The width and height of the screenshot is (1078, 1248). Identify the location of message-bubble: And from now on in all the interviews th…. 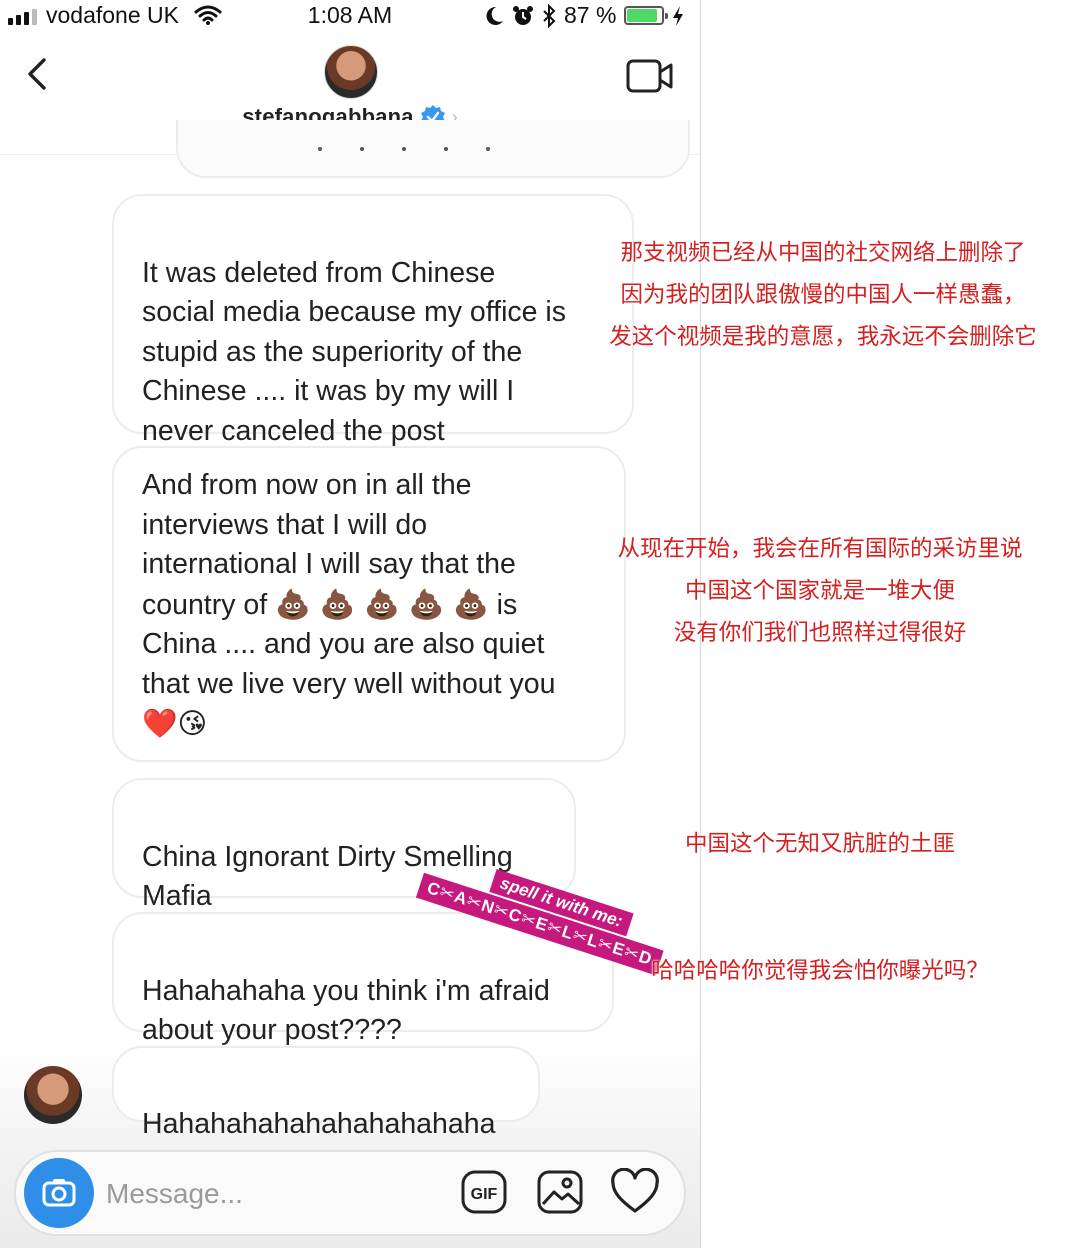
(369, 604).